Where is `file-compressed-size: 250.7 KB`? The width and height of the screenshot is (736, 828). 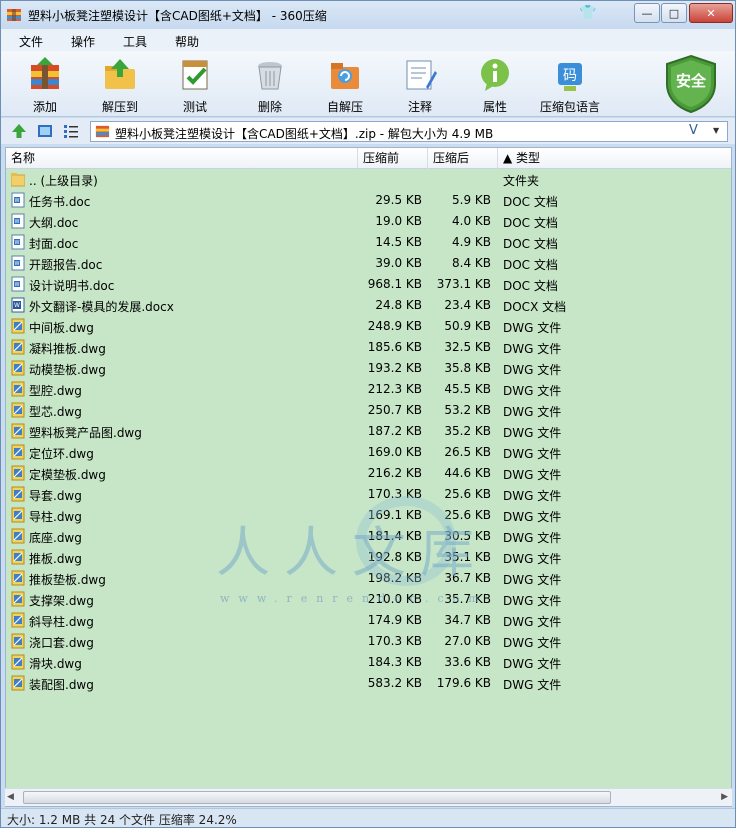 file-compressed-size: 250.7 KB is located at coordinates (394, 410).